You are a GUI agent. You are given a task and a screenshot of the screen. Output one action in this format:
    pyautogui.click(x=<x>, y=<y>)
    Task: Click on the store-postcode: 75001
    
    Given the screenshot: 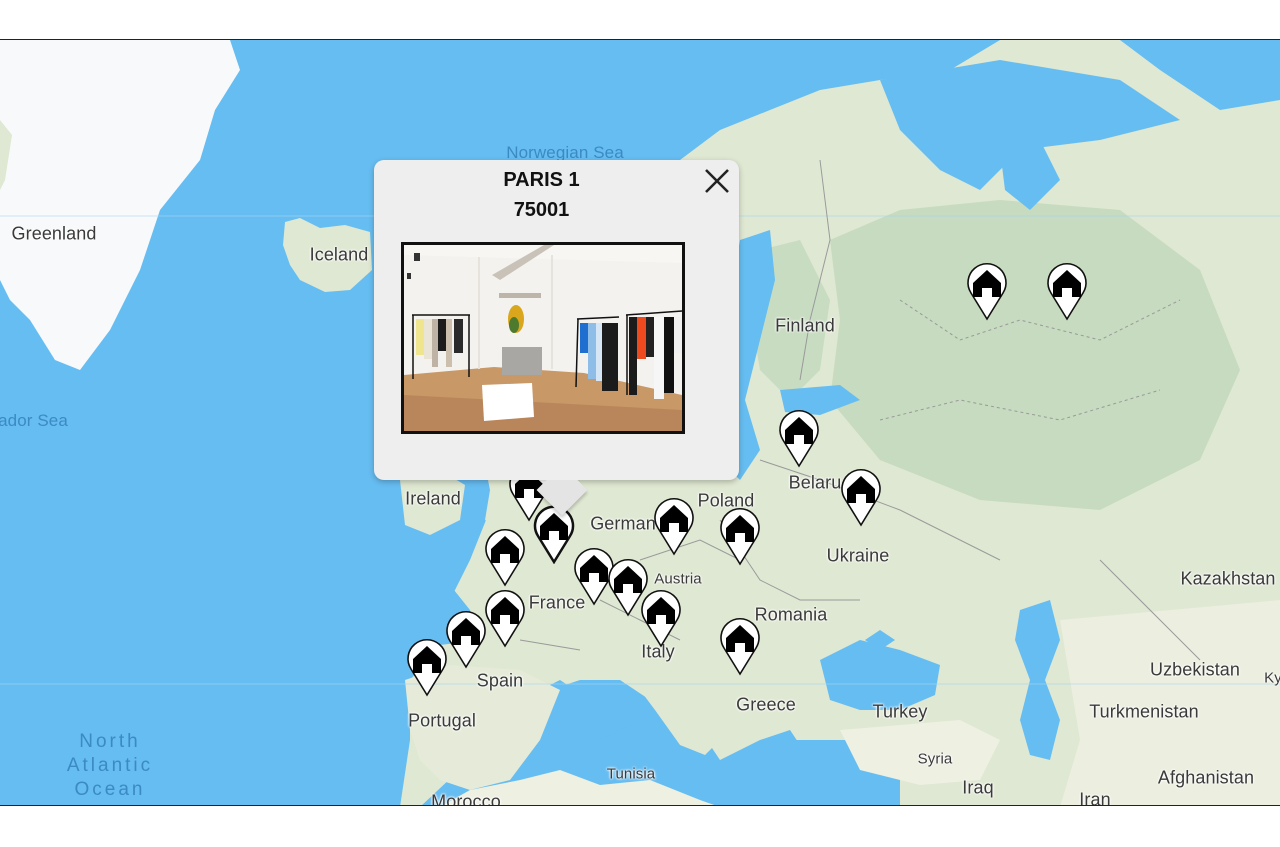 What is the action you would take?
    pyautogui.click(x=541, y=210)
    